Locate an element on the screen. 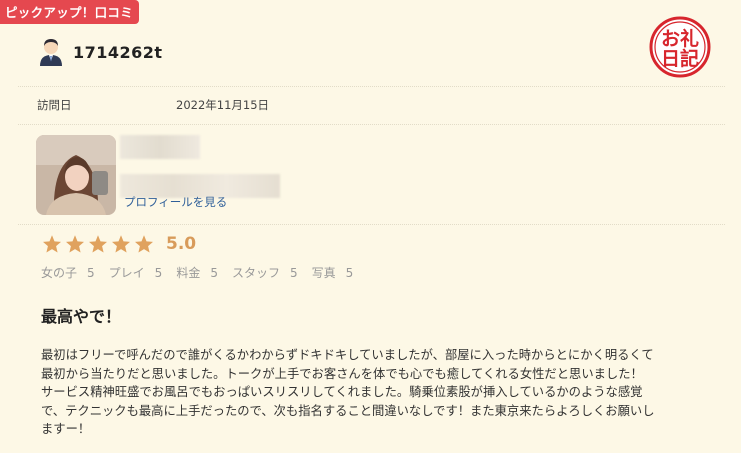 This screenshot has height=453, width=741. review-title: 最高やで！ is located at coordinates (81, 316).